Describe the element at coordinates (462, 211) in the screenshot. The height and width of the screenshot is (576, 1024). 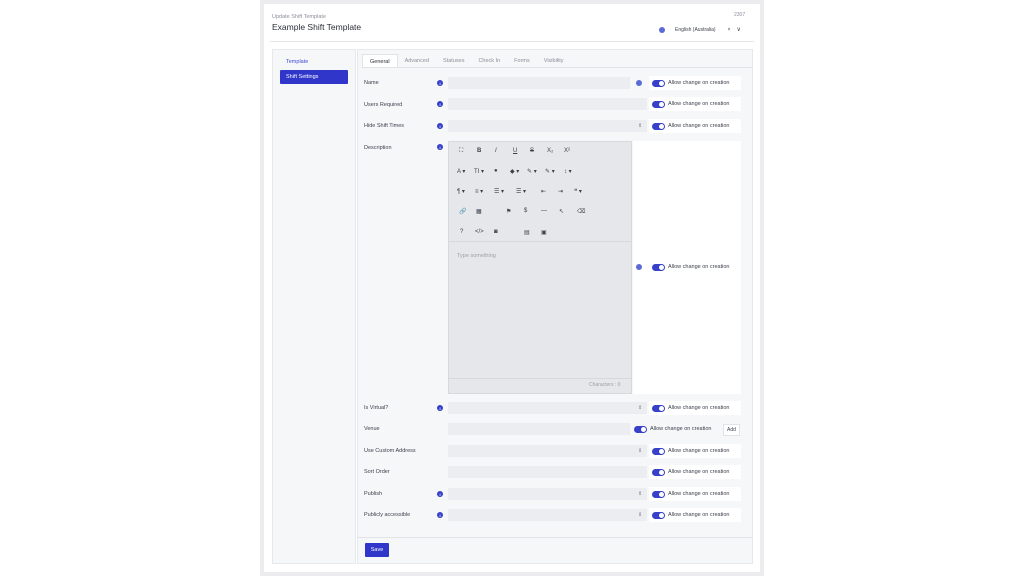
I see `link-icon: 🔗` at that location.